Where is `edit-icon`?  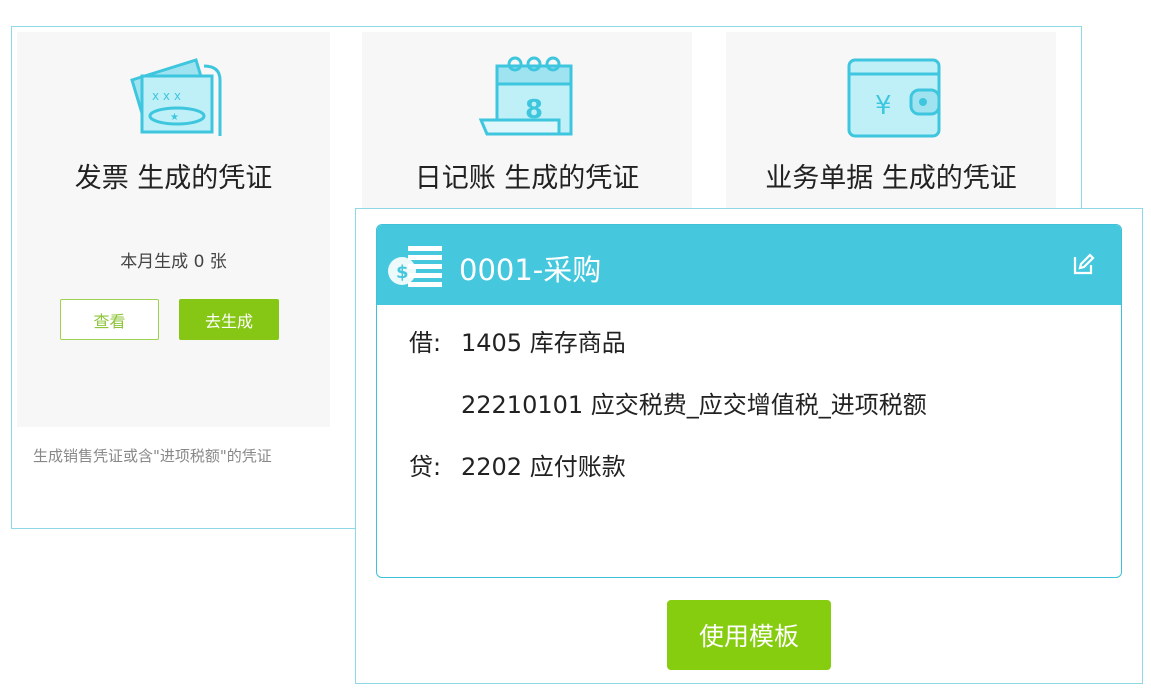 edit-icon is located at coordinates (1083, 265).